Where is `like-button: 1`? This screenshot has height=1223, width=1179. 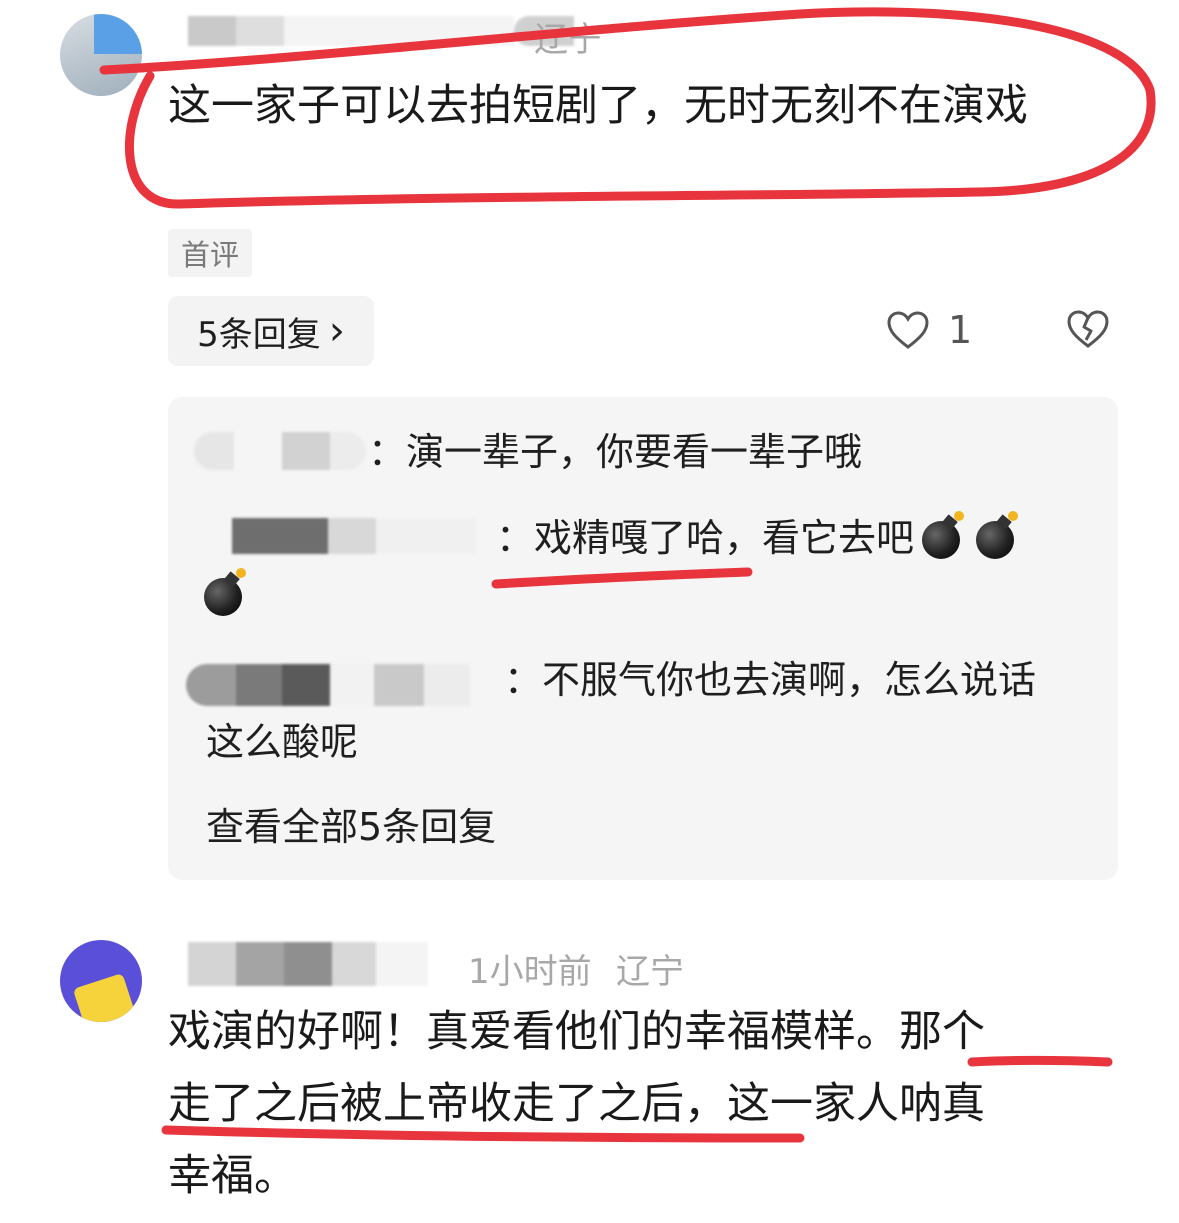 like-button: 1 is located at coordinates (929, 330).